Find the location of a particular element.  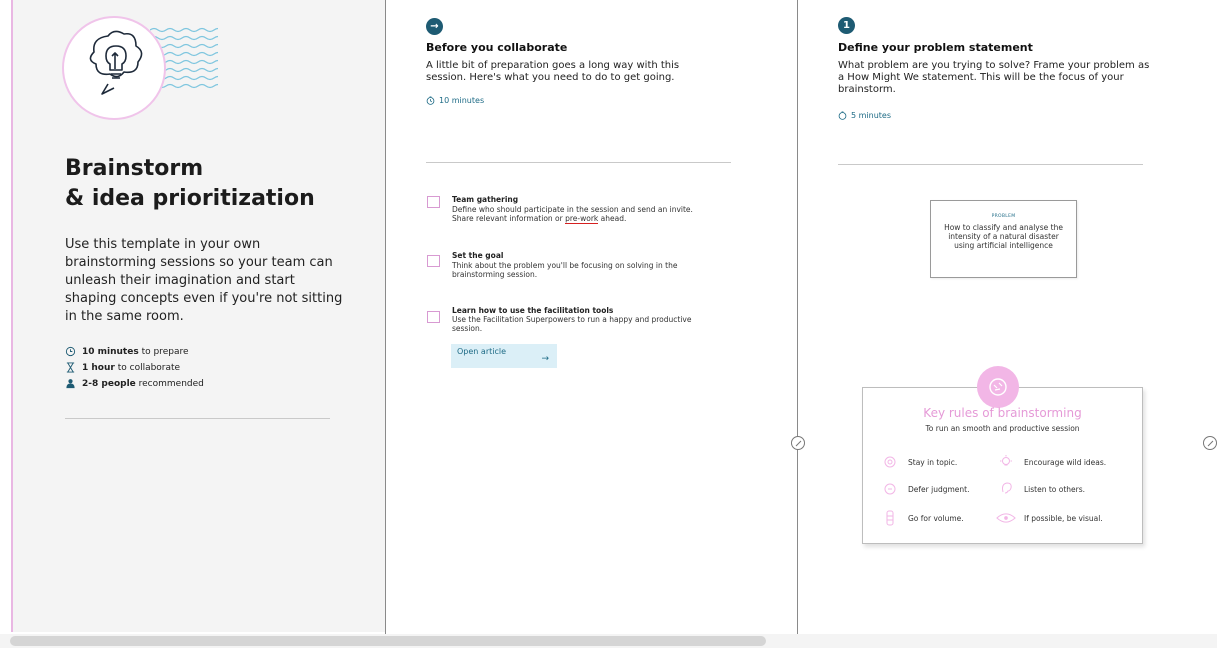

item-team-gathering-title: Team gathering is located at coordinates (485, 199).